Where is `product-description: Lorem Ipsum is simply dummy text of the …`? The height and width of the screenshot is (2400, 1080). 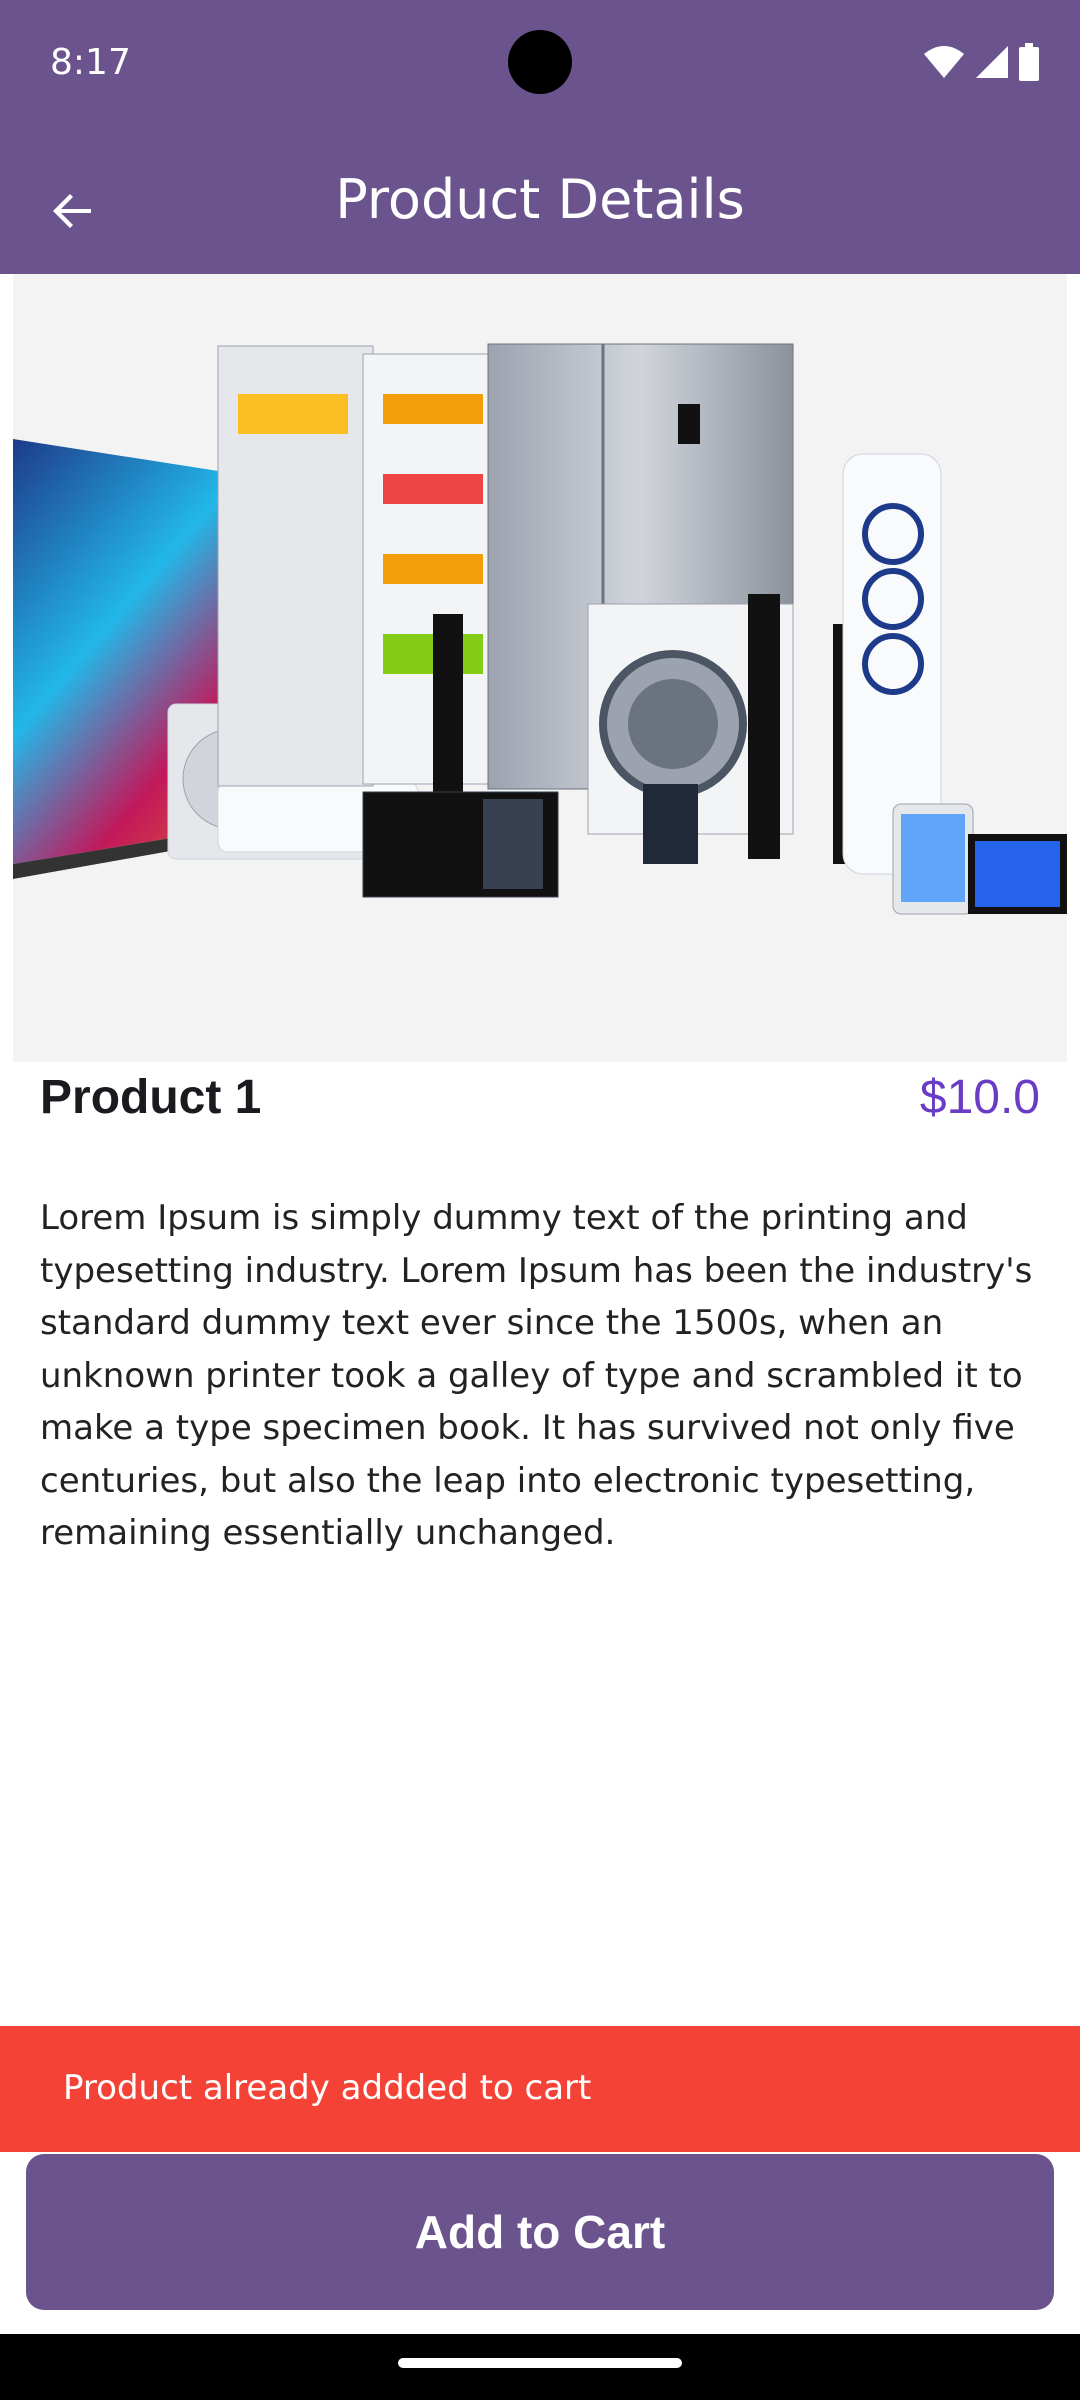 product-description: Lorem Ipsum is simply dummy text of the … is located at coordinates (536, 1375).